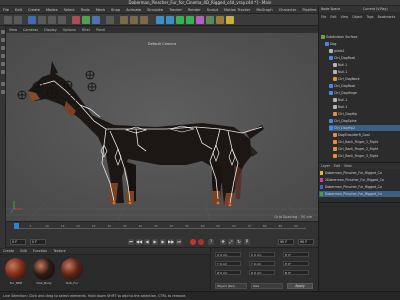 This screenshot has height=300, width=400. I want to click on layout-selector: Node Space Current (V-Ray), so click(359, 9).